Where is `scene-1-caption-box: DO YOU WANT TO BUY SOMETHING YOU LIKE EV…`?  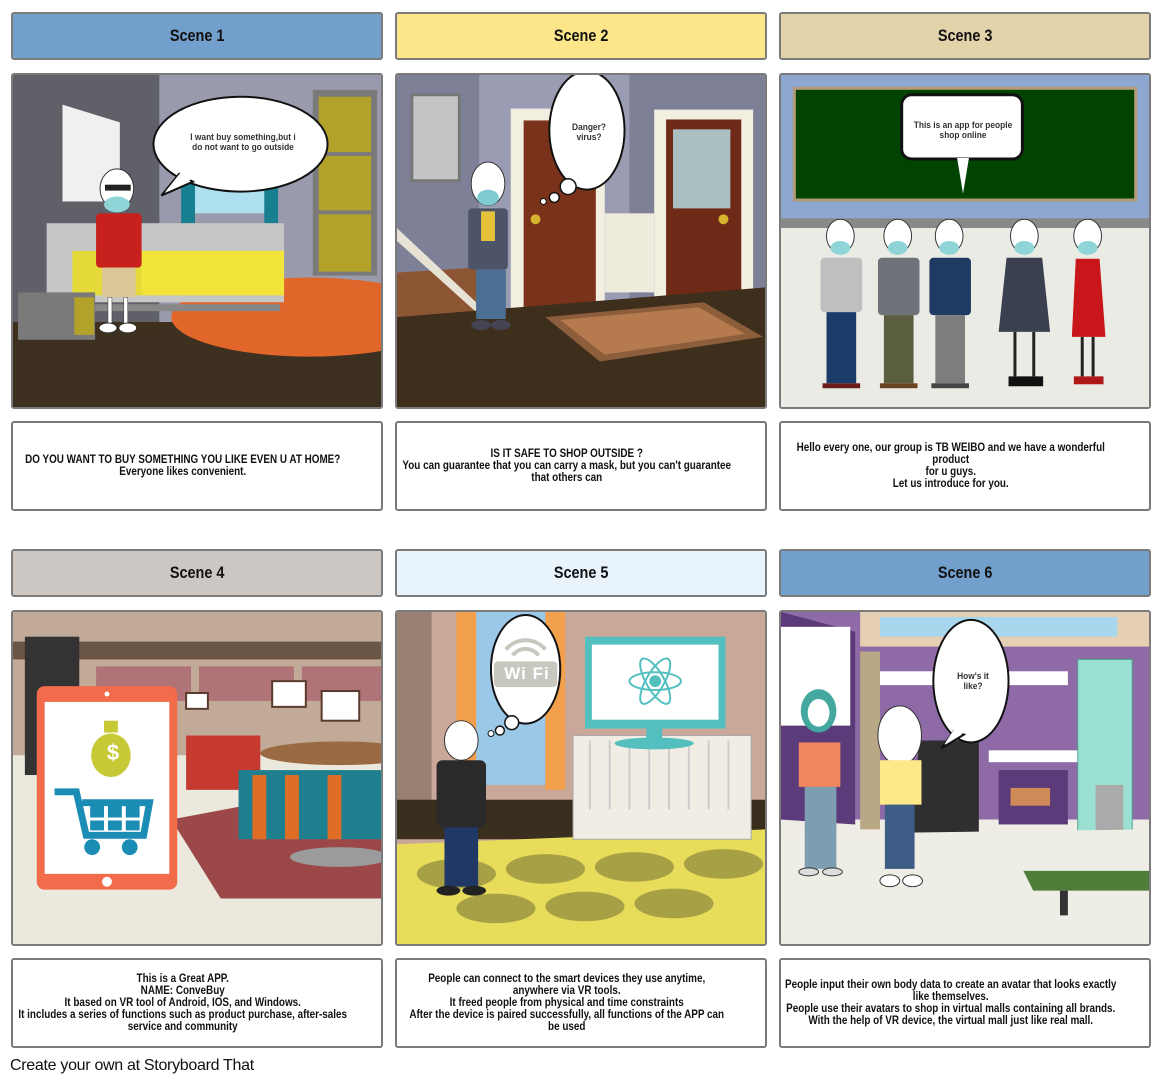
scene-1-caption-box: DO YOU WANT TO BUY SOMETHING YOU LIKE EV… is located at coordinates (197, 466).